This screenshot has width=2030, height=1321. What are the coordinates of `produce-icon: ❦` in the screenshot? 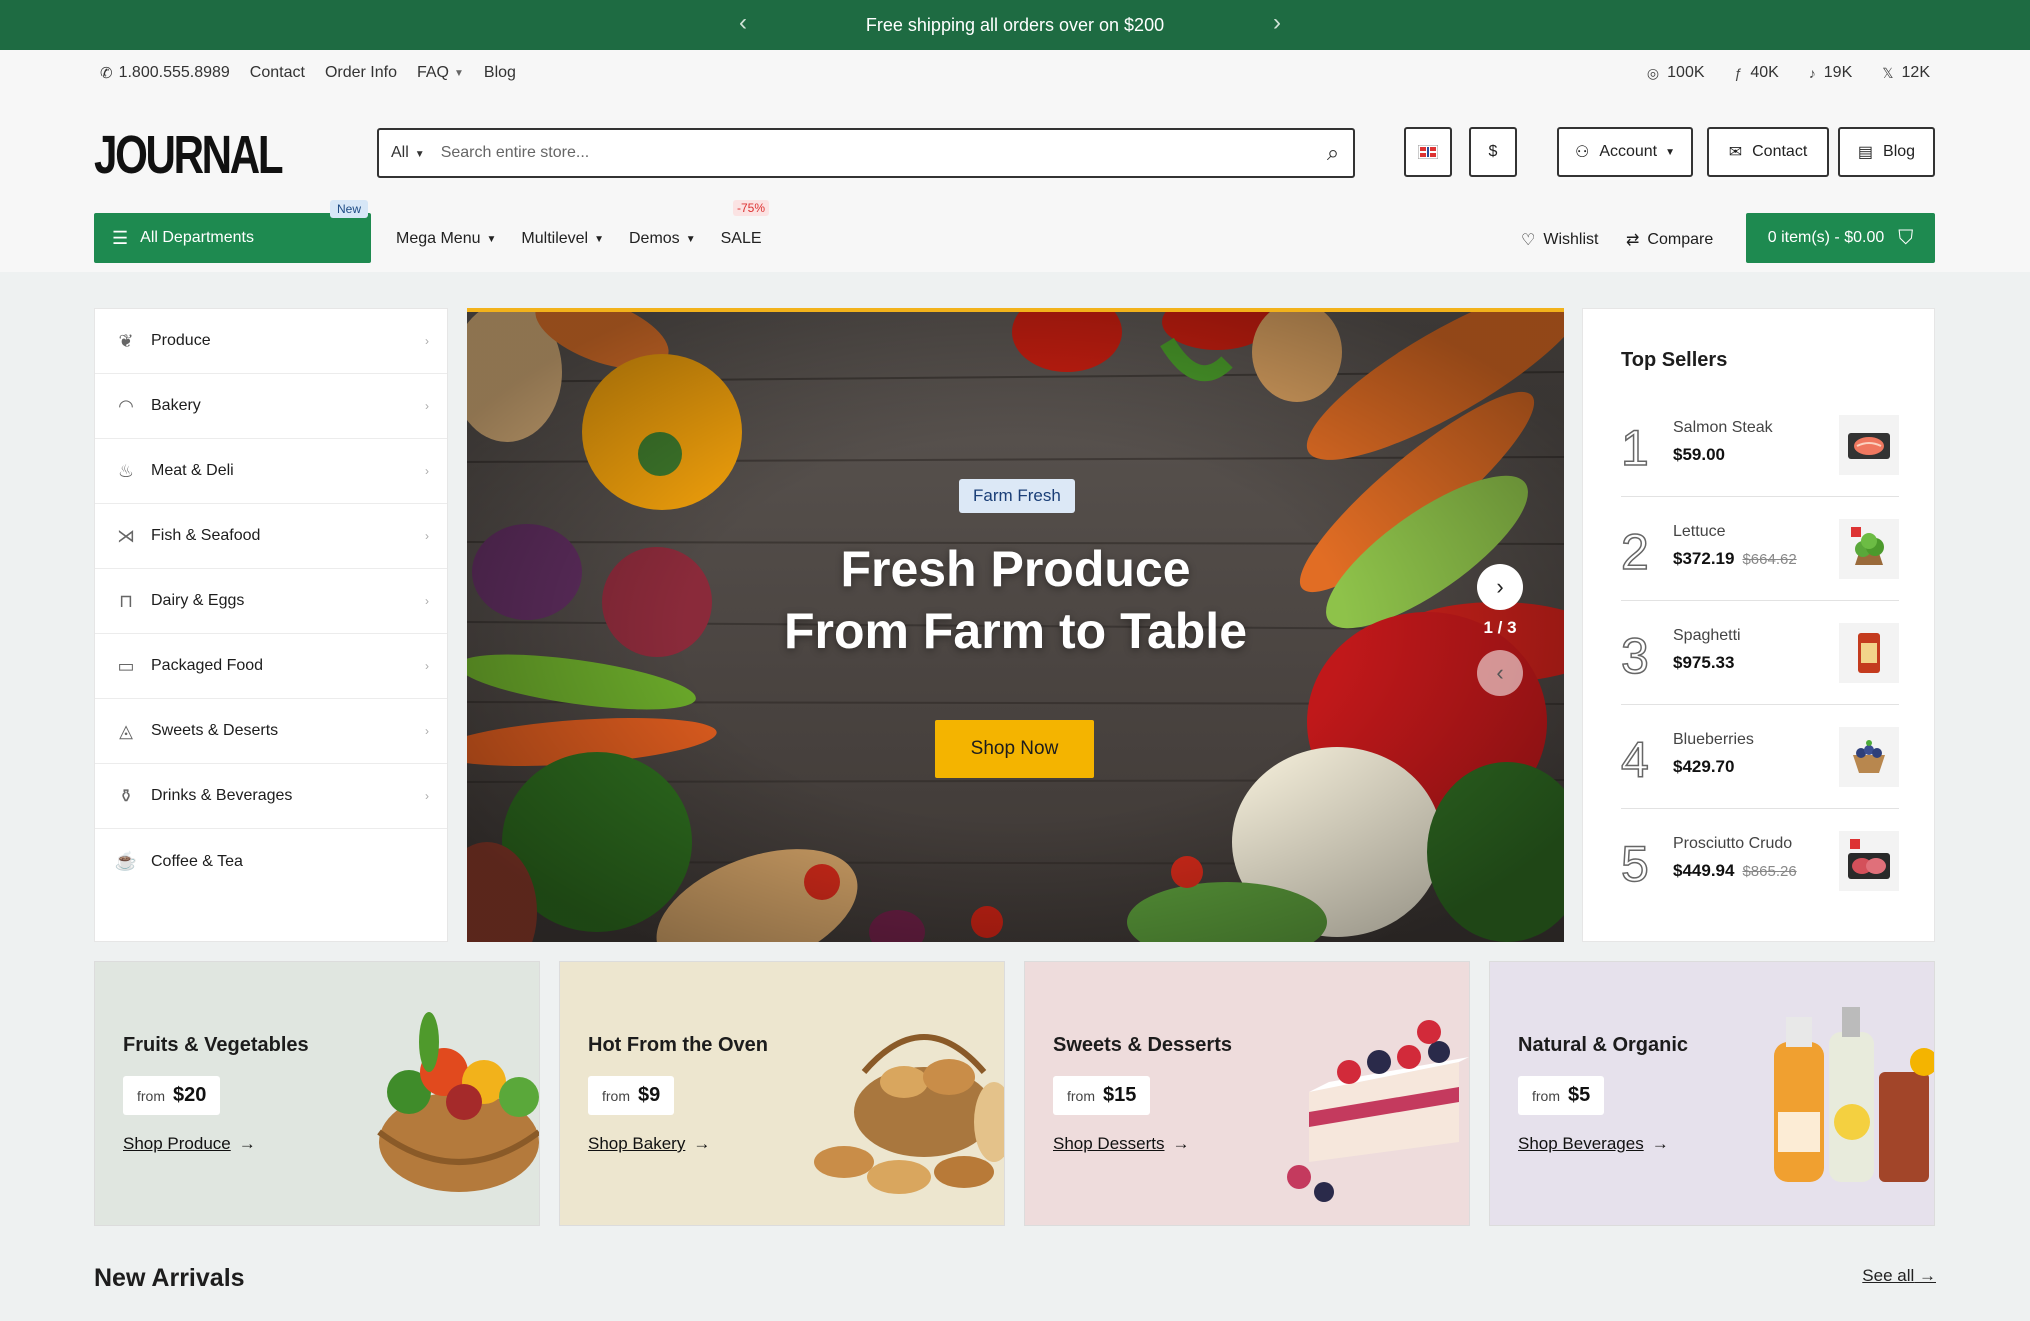 It's located at (126, 340).